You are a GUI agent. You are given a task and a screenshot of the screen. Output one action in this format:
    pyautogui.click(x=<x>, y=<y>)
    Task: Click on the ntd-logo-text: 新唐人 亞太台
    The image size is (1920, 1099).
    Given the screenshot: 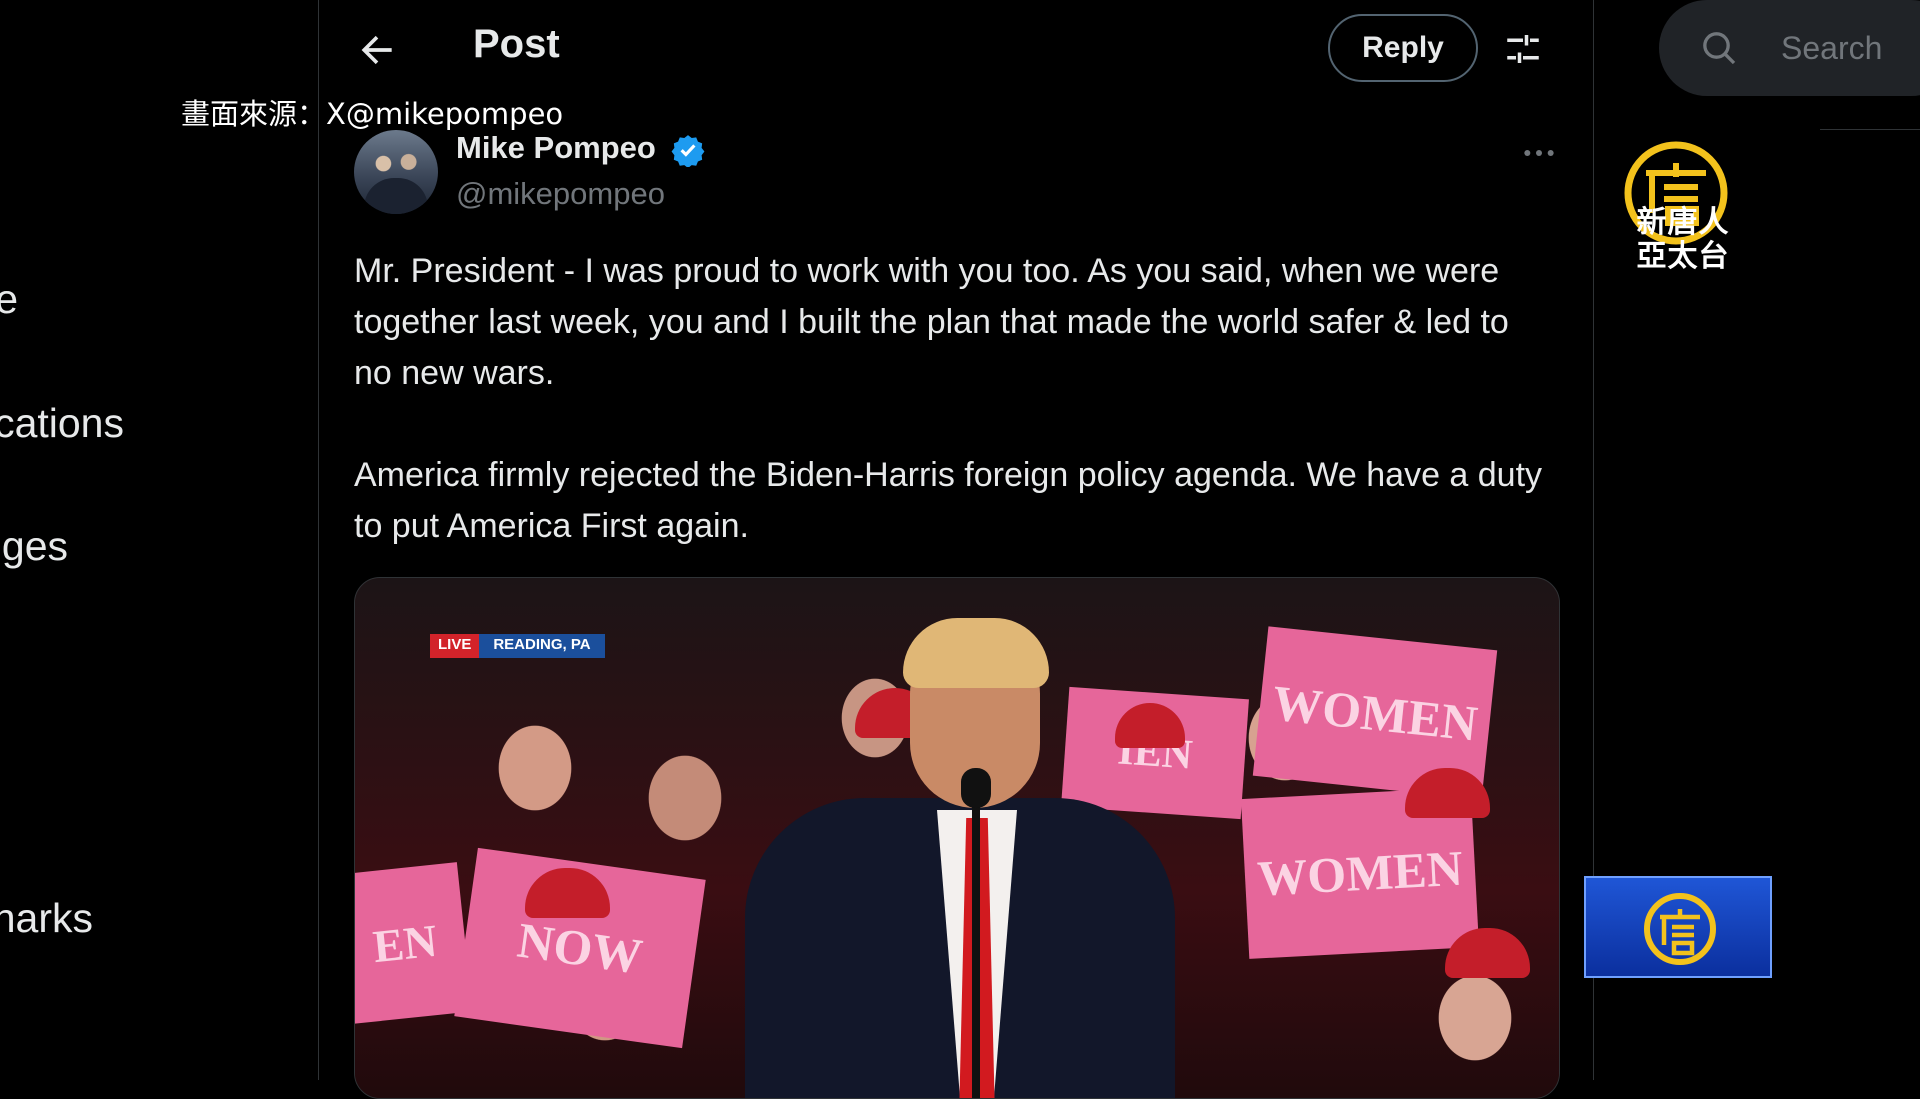 What is the action you would take?
    pyautogui.click(x=1683, y=240)
    